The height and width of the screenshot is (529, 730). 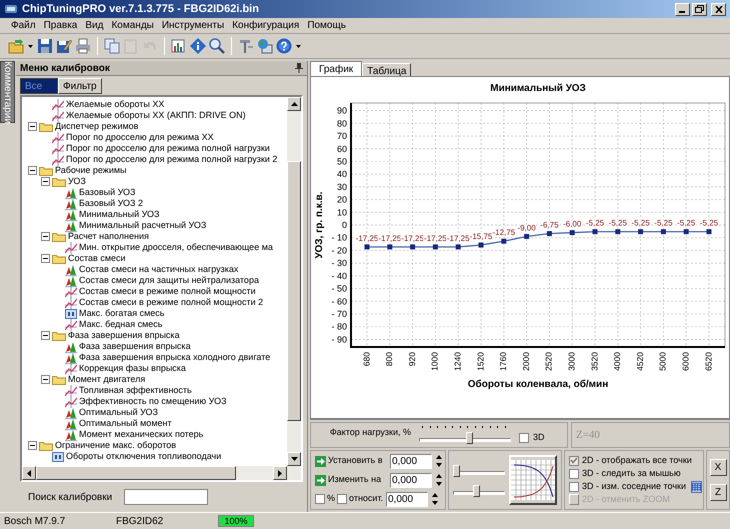 What do you see at coordinates (153, 401) in the screenshot?
I see `tree-item: Эффективность по смещению УОЗ` at bounding box center [153, 401].